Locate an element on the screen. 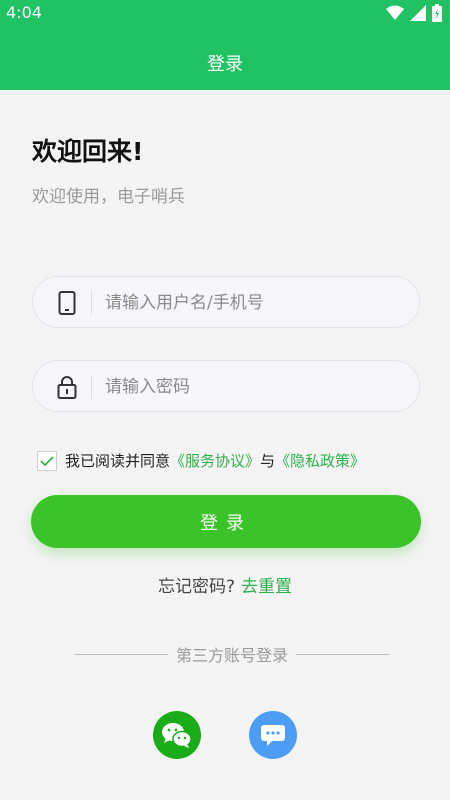 This screenshot has width=450, height=800. lock-icon is located at coordinates (67, 387).